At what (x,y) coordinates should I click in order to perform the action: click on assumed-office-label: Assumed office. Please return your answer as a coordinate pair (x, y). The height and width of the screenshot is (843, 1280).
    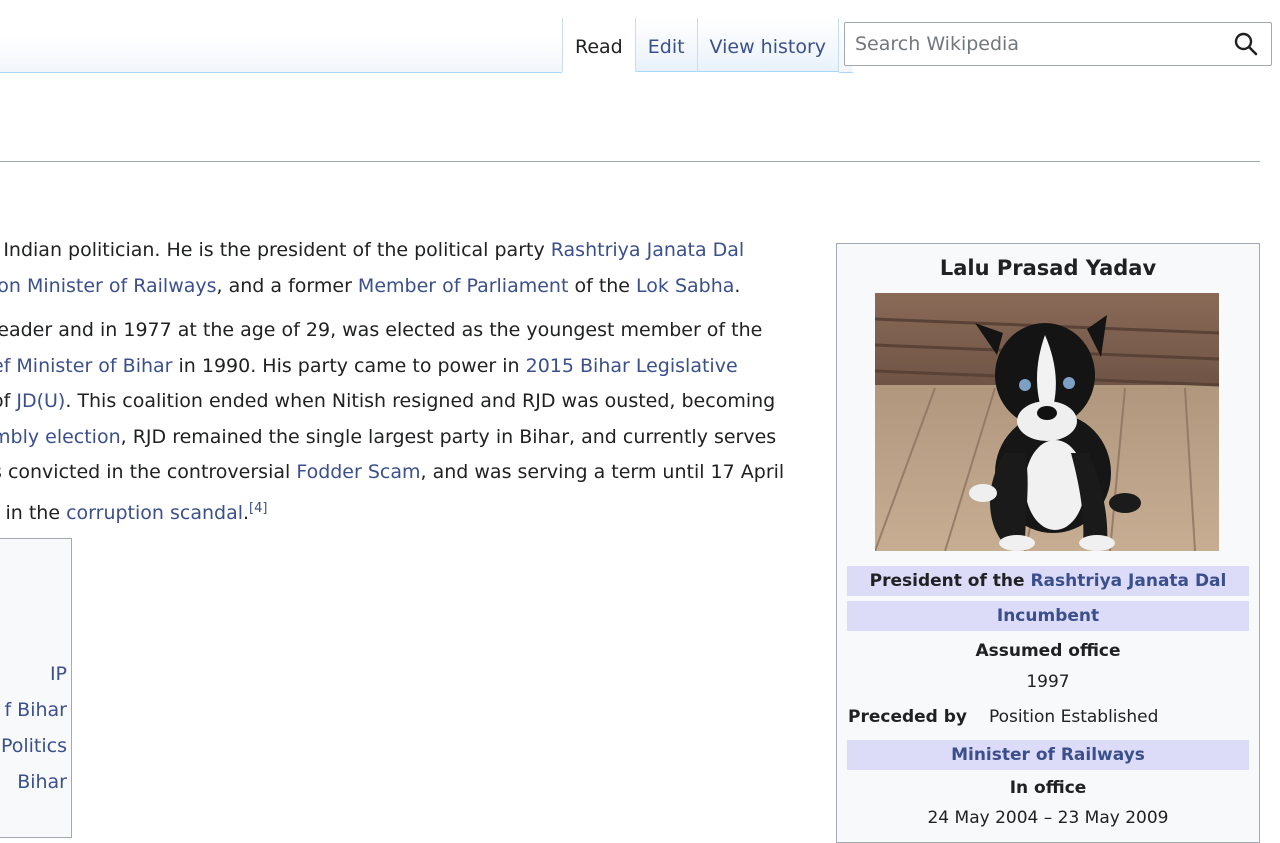
    Looking at the image, I should click on (1048, 651).